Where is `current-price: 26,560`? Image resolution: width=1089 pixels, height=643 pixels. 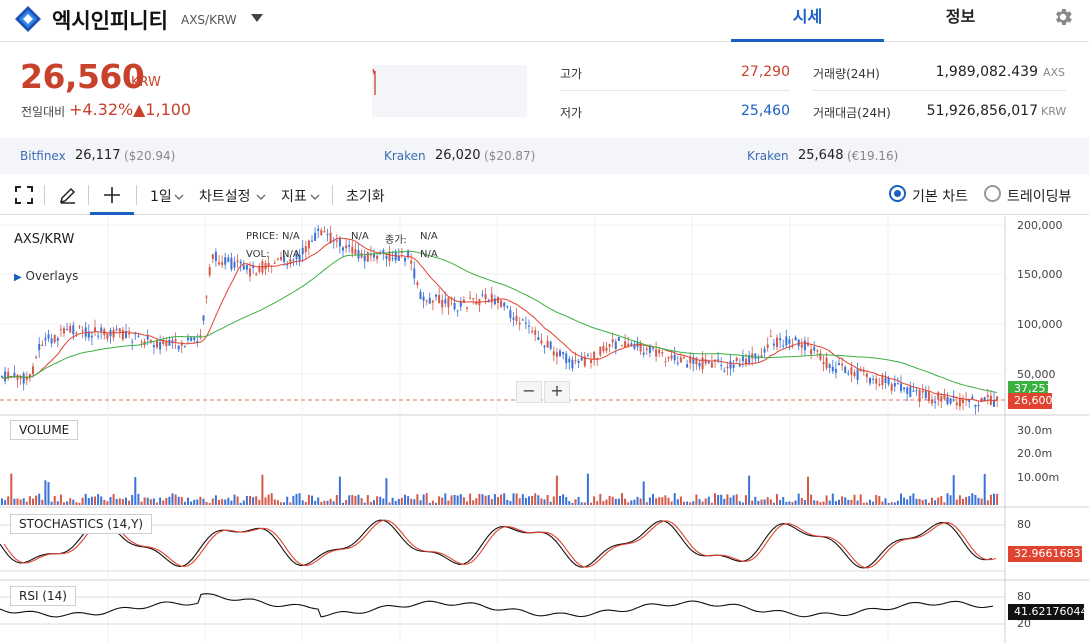 current-price: 26,560 is located at coordinates (82, 76).